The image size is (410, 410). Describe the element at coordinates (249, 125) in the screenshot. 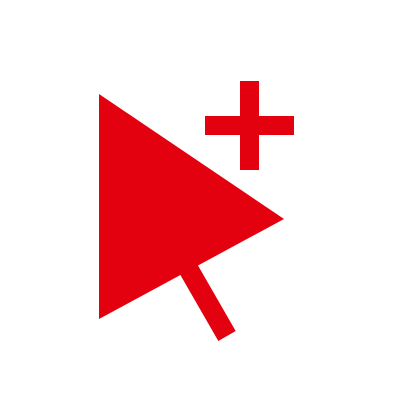

I see `plus-vertical-bar` at that location.